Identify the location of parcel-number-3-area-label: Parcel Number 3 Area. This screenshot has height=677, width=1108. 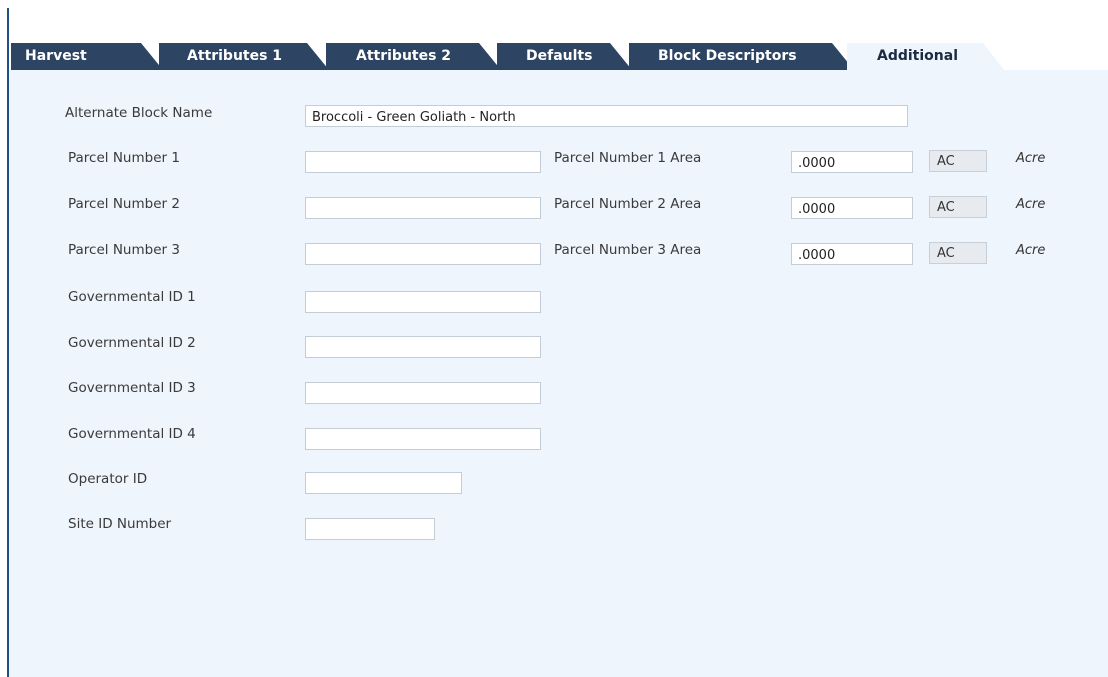
(628, 250).